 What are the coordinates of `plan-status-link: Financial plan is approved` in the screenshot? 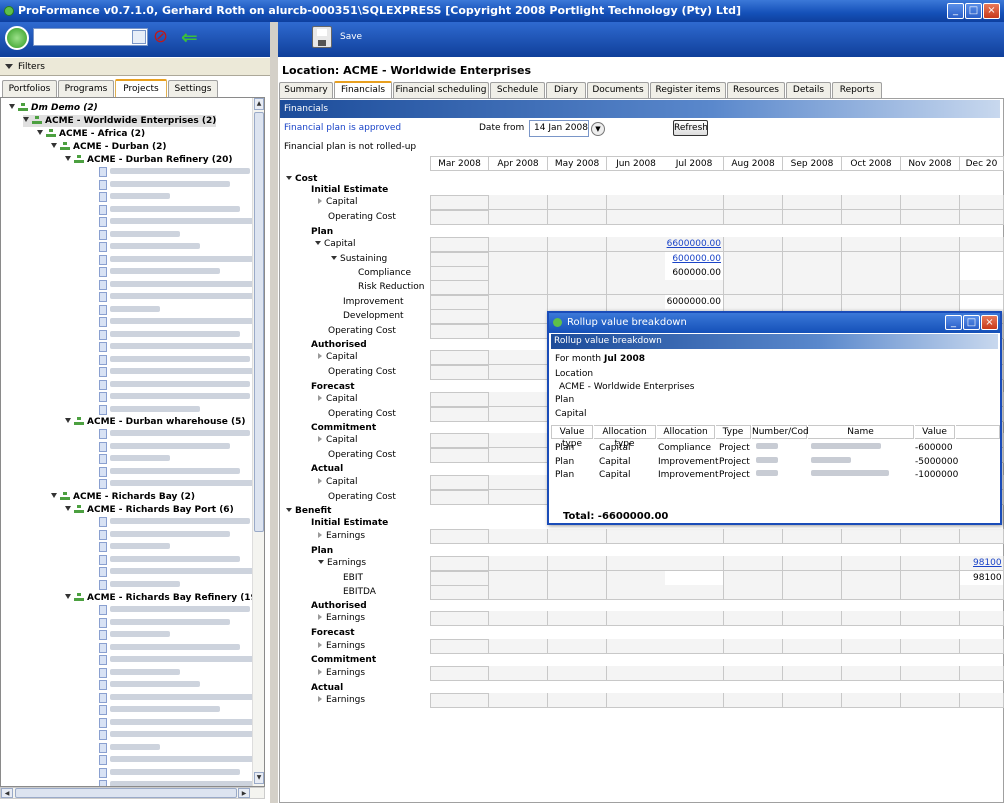 It's located at (342, 128).